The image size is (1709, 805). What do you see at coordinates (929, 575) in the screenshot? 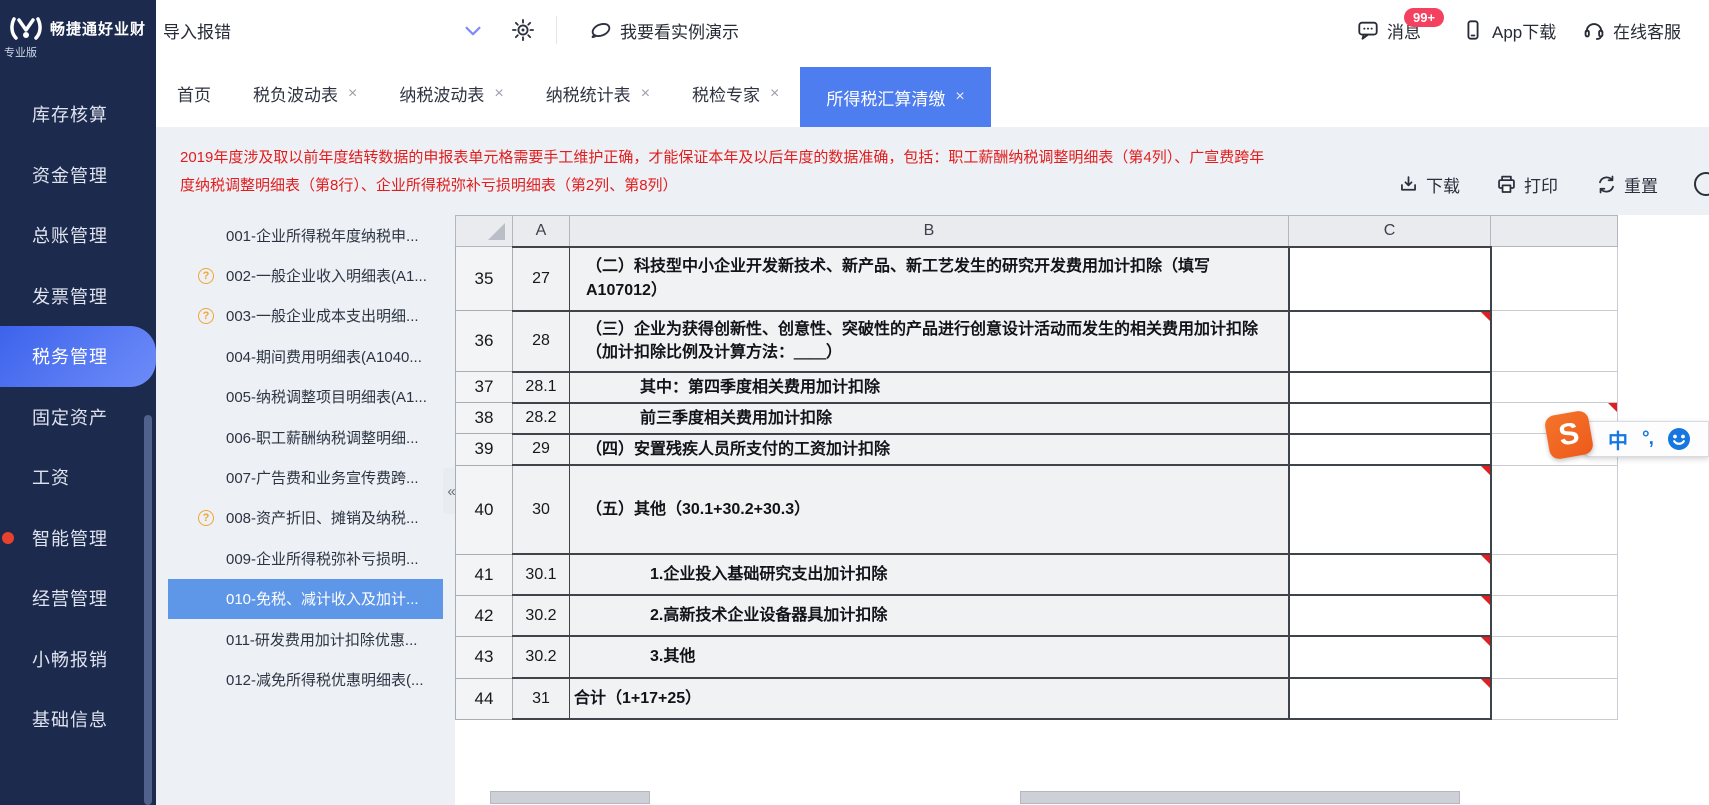
I see `item-description-cell: 1.企业投入基础研究支出加计扣除` at bounding box center [929, 575].